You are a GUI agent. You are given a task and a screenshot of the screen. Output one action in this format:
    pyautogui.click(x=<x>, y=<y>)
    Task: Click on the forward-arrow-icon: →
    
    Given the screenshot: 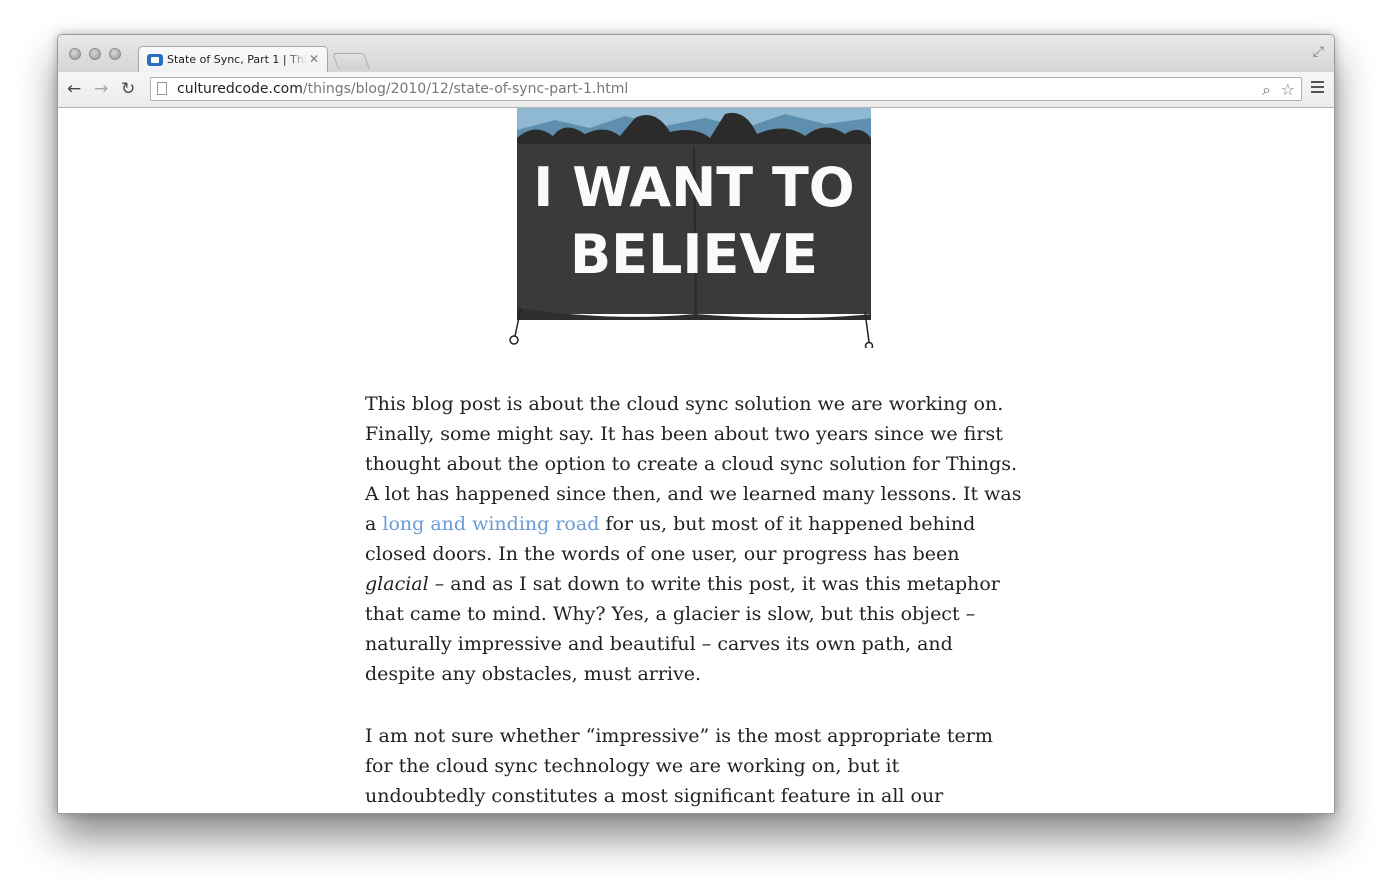 What is the action you would take?
    pyautogui.click(x=101, y=89)
    